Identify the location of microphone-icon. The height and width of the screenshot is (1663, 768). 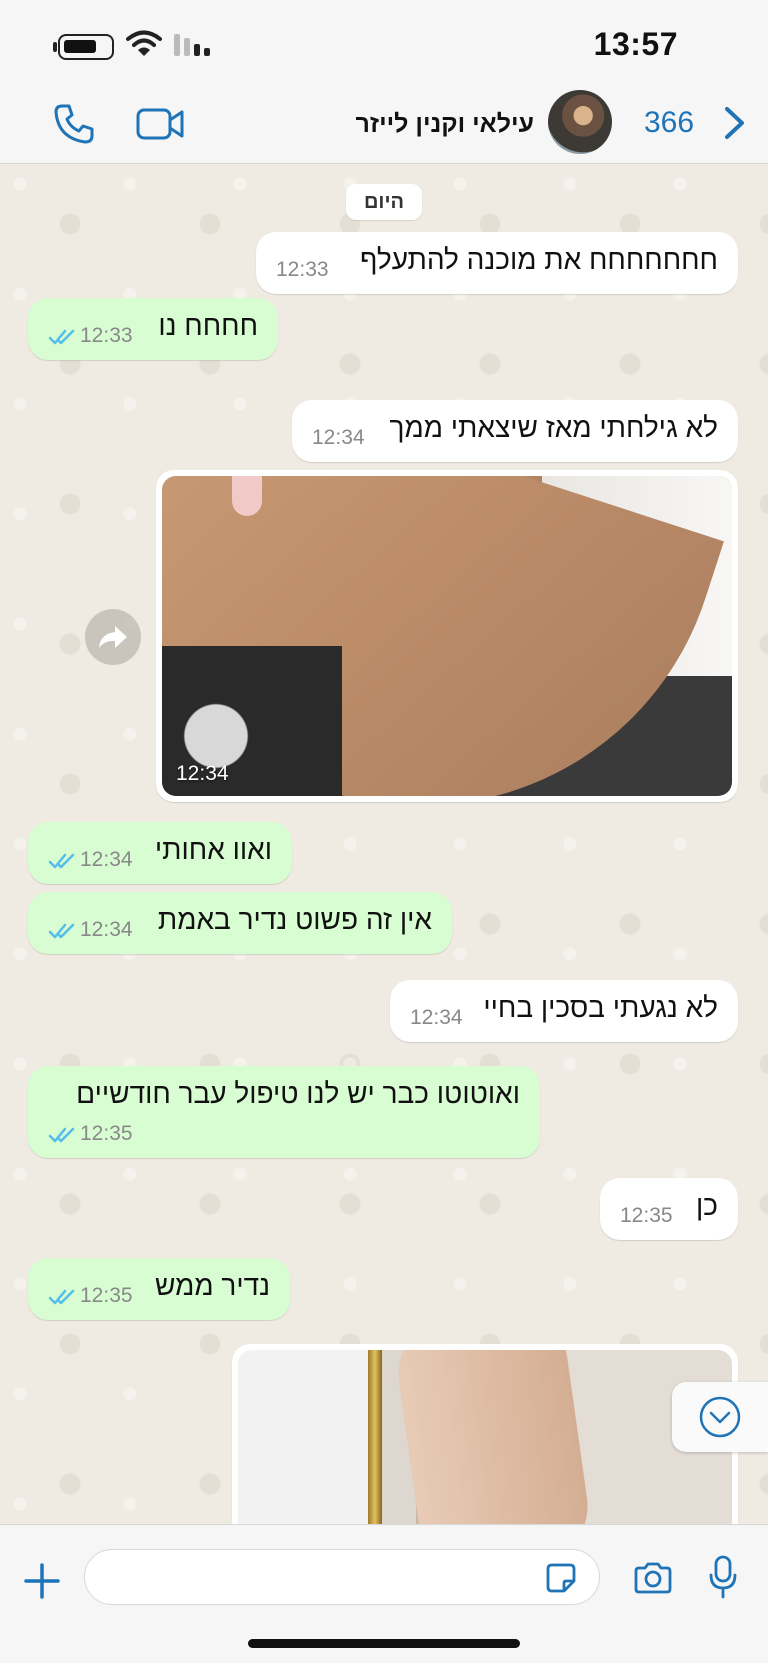
(723, 1577).